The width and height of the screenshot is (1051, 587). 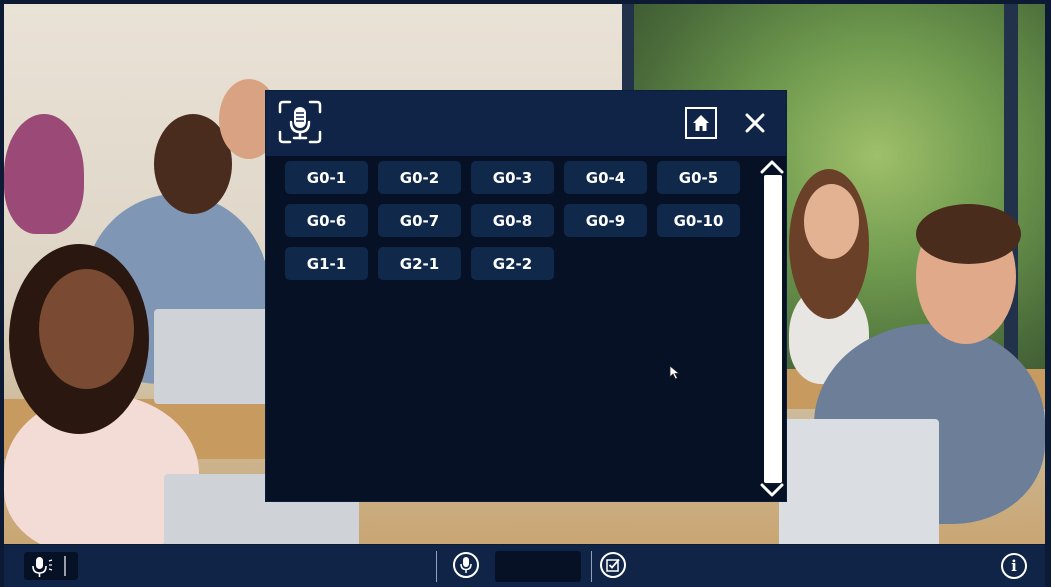 I want to click on group-button: G0-2, so click(x=419, y=177).